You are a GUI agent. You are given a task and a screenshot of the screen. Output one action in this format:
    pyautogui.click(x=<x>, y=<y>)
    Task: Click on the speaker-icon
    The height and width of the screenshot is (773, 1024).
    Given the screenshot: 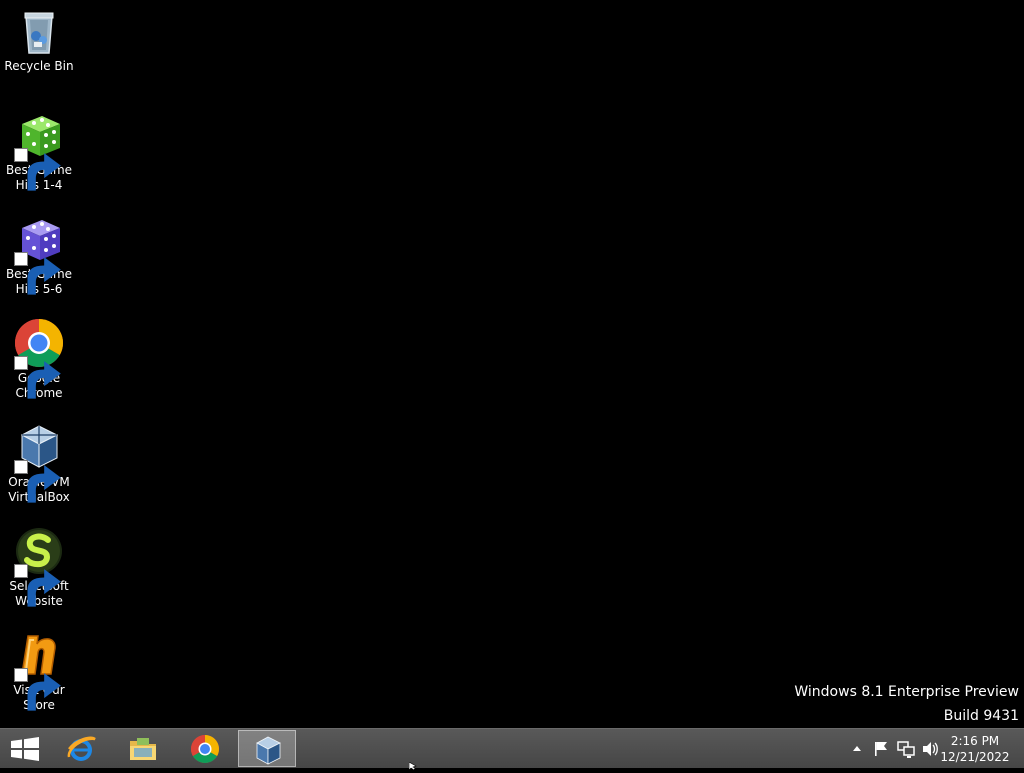 What is the action you would take?
    pyautogui.click(x=930, y=749)
    